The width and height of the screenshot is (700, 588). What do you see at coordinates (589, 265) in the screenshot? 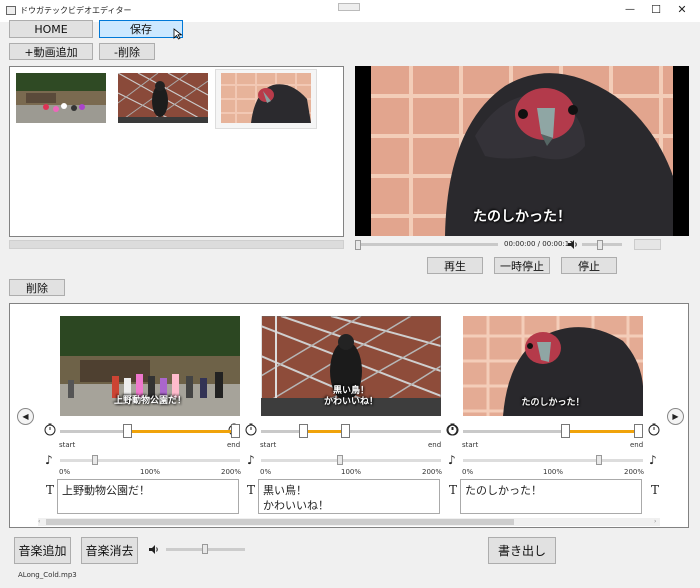
I see `stop-button: 停止` at bounding box center [589, 265].